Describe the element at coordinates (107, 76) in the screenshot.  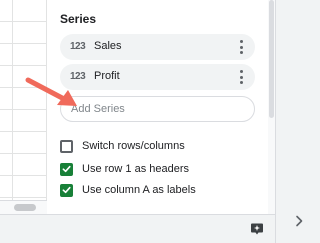
I see `series-label: Profit` at that location.